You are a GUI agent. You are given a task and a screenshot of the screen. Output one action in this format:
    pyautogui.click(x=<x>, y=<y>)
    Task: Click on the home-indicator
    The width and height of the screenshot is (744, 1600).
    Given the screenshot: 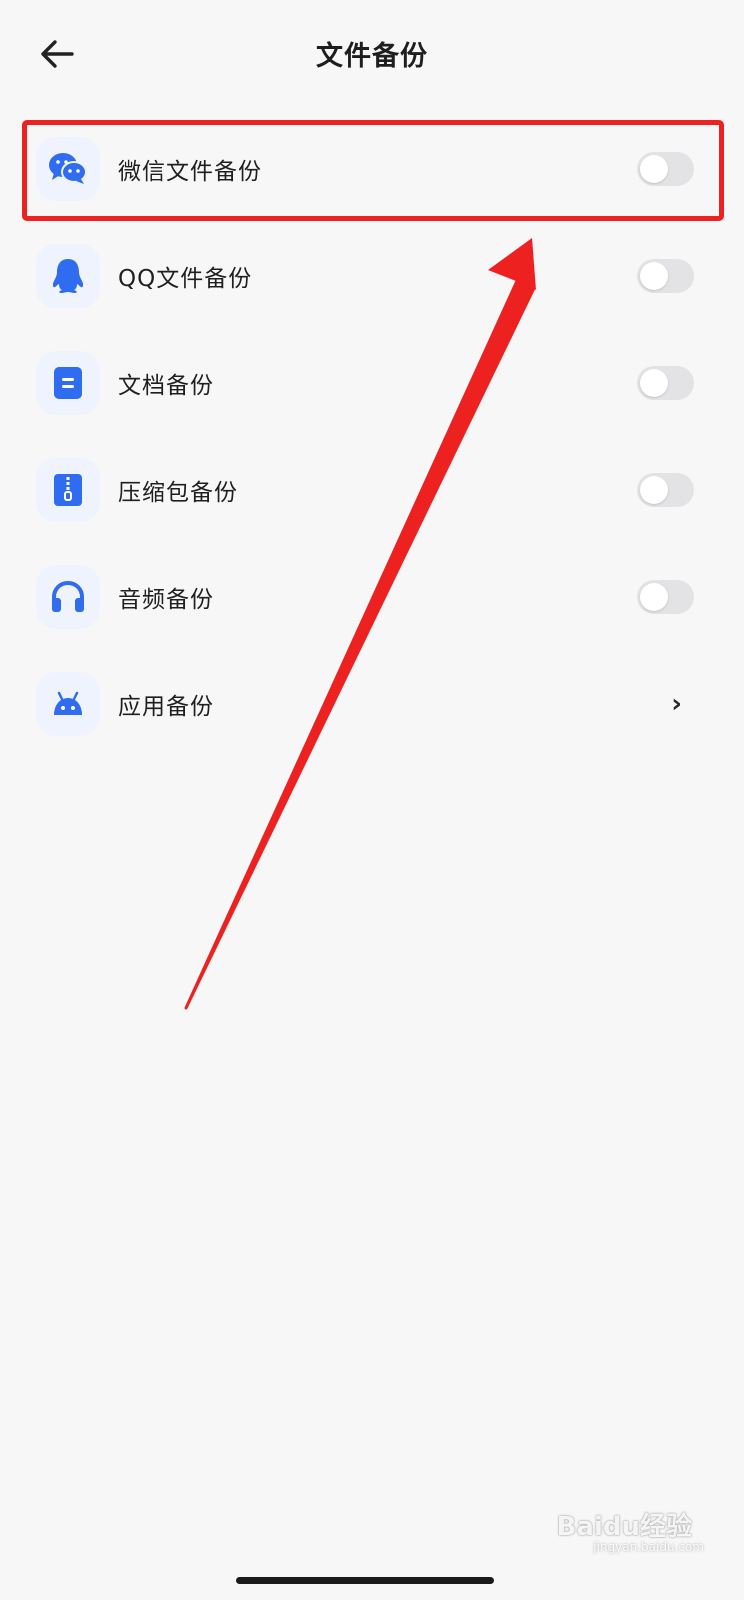 What is the action you would take?
    pyautogui.click(x=365, y=1580)
    